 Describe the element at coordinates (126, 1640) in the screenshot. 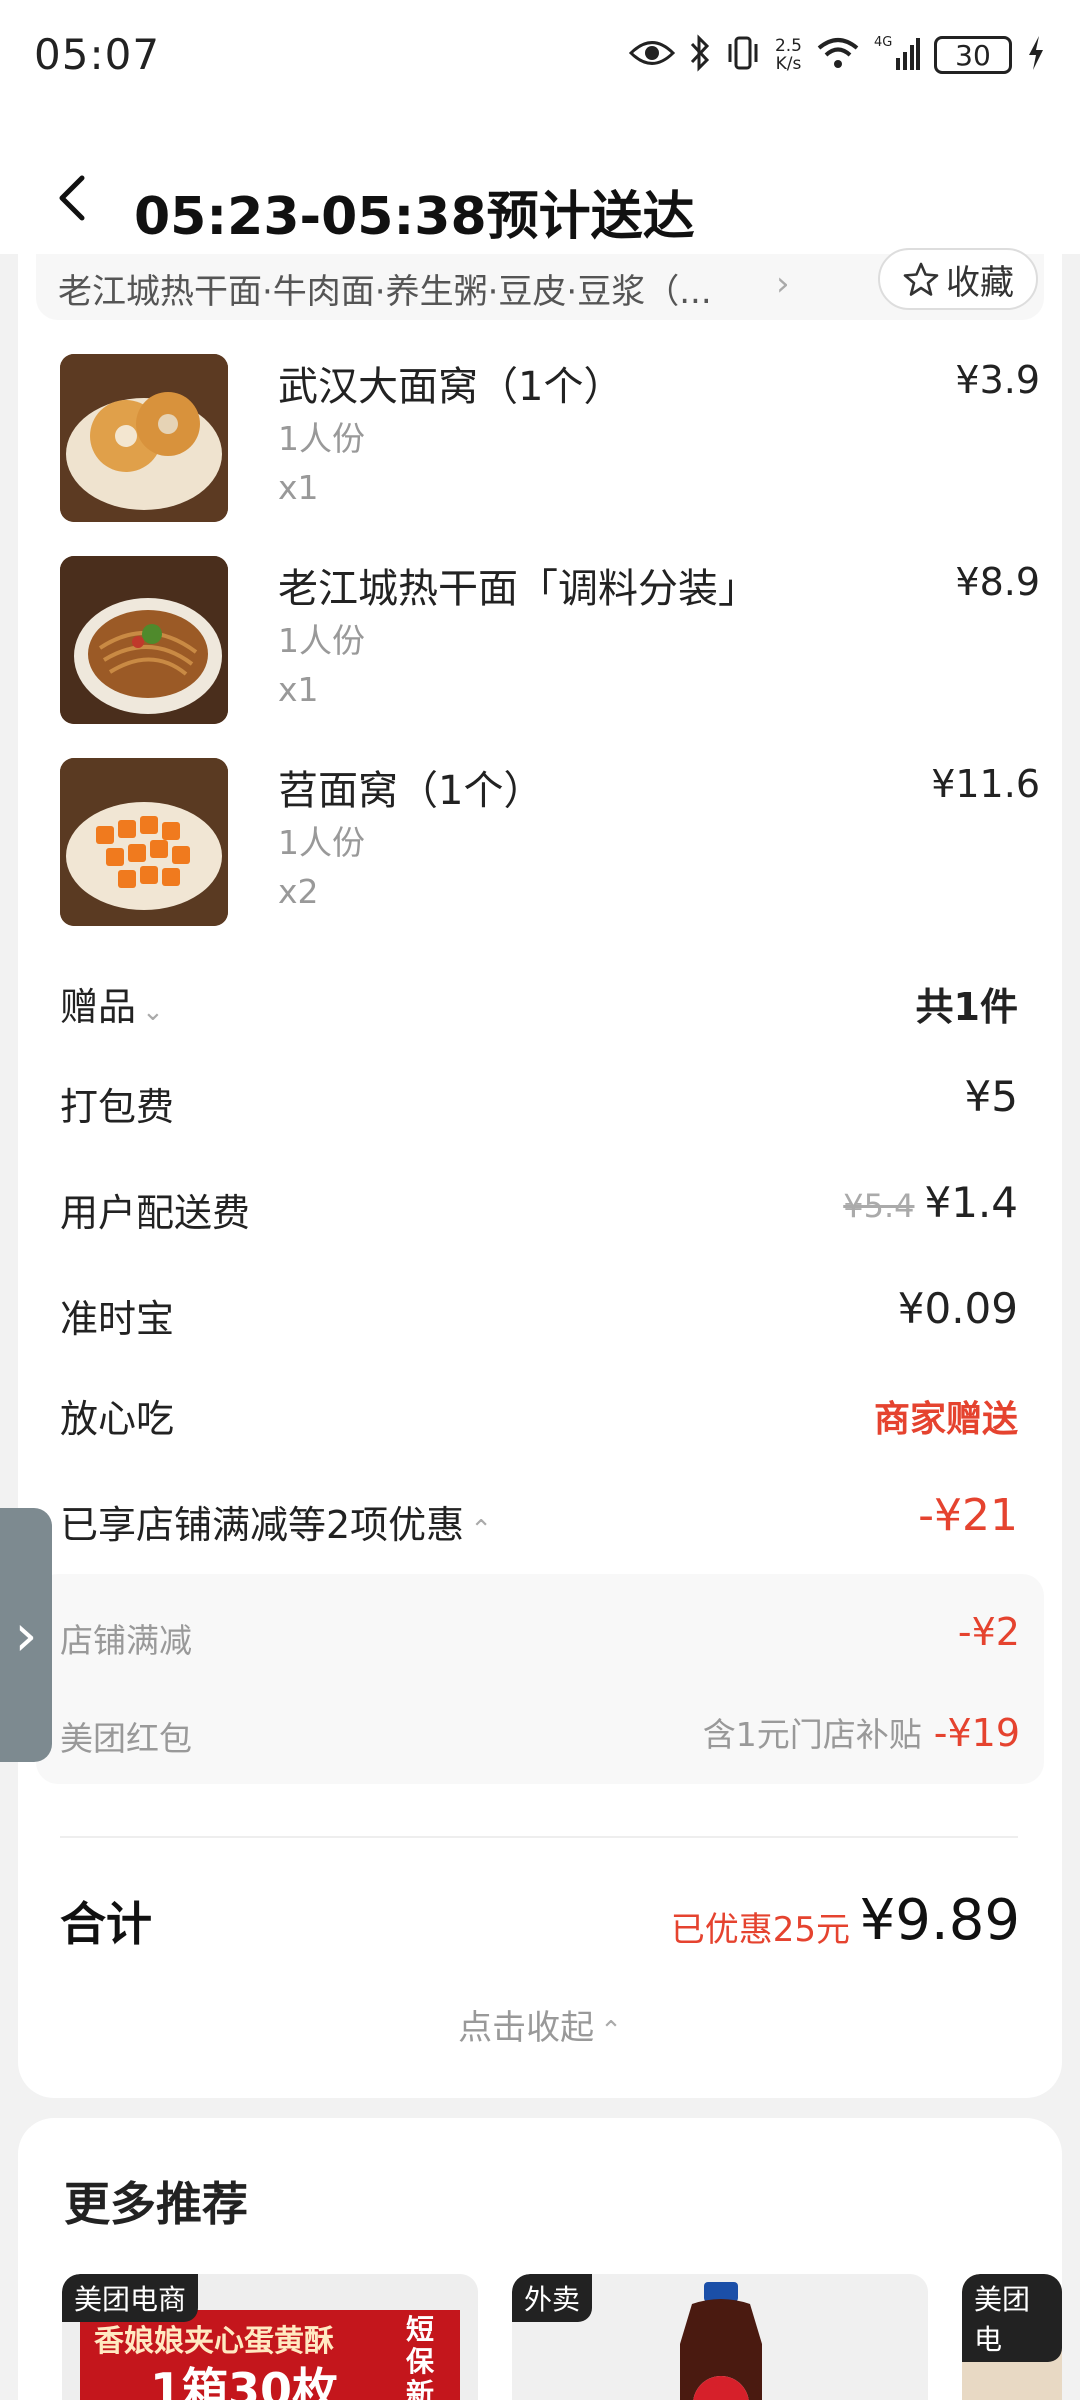

I see `shop-discount-label: 店铺满减` at that location.